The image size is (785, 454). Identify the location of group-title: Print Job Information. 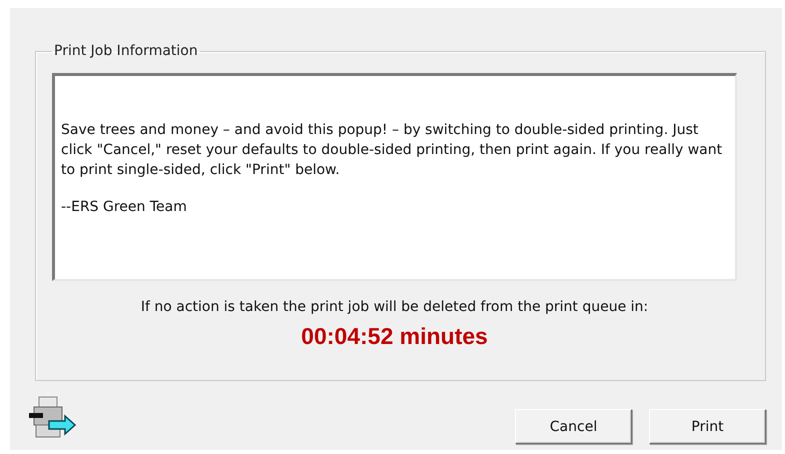
(126, 51).